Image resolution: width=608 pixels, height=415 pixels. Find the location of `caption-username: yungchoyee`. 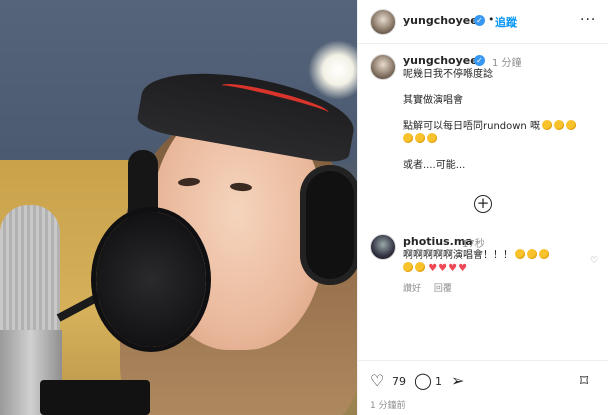

caption-username: yungchoyee is located at coordinates (440, 60).